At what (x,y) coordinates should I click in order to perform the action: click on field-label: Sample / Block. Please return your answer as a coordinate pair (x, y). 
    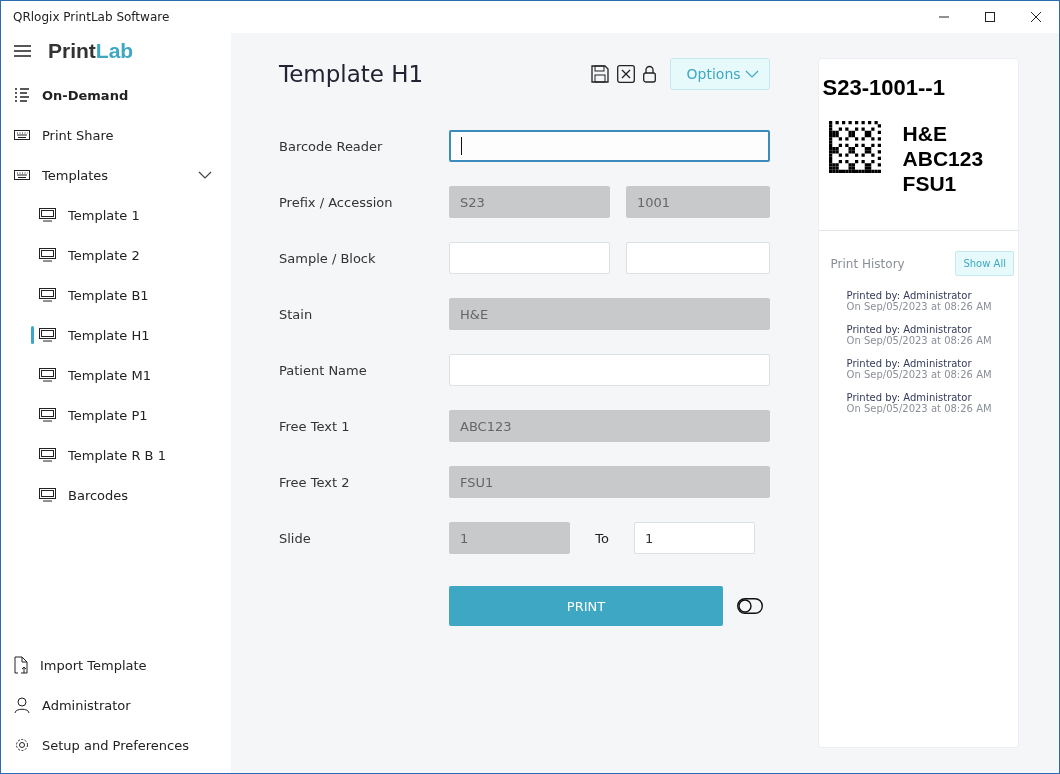
    Looking at the image, I should click on (328, 258).